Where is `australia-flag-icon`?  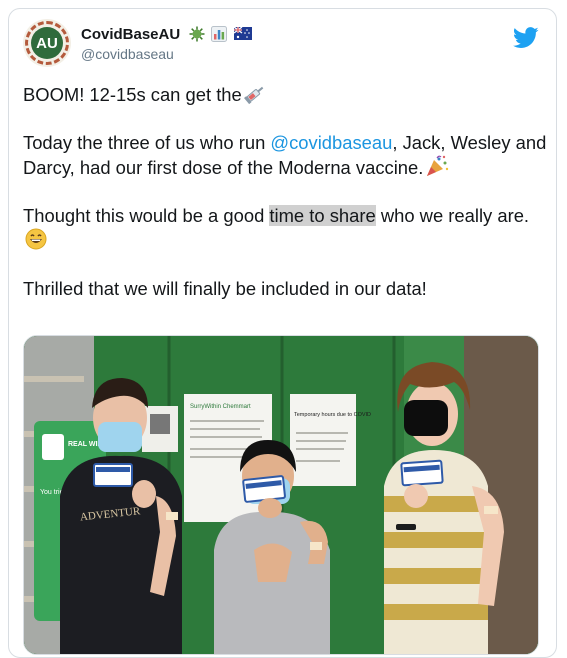 australia-flag-icon is located at coordinates (242, 34).